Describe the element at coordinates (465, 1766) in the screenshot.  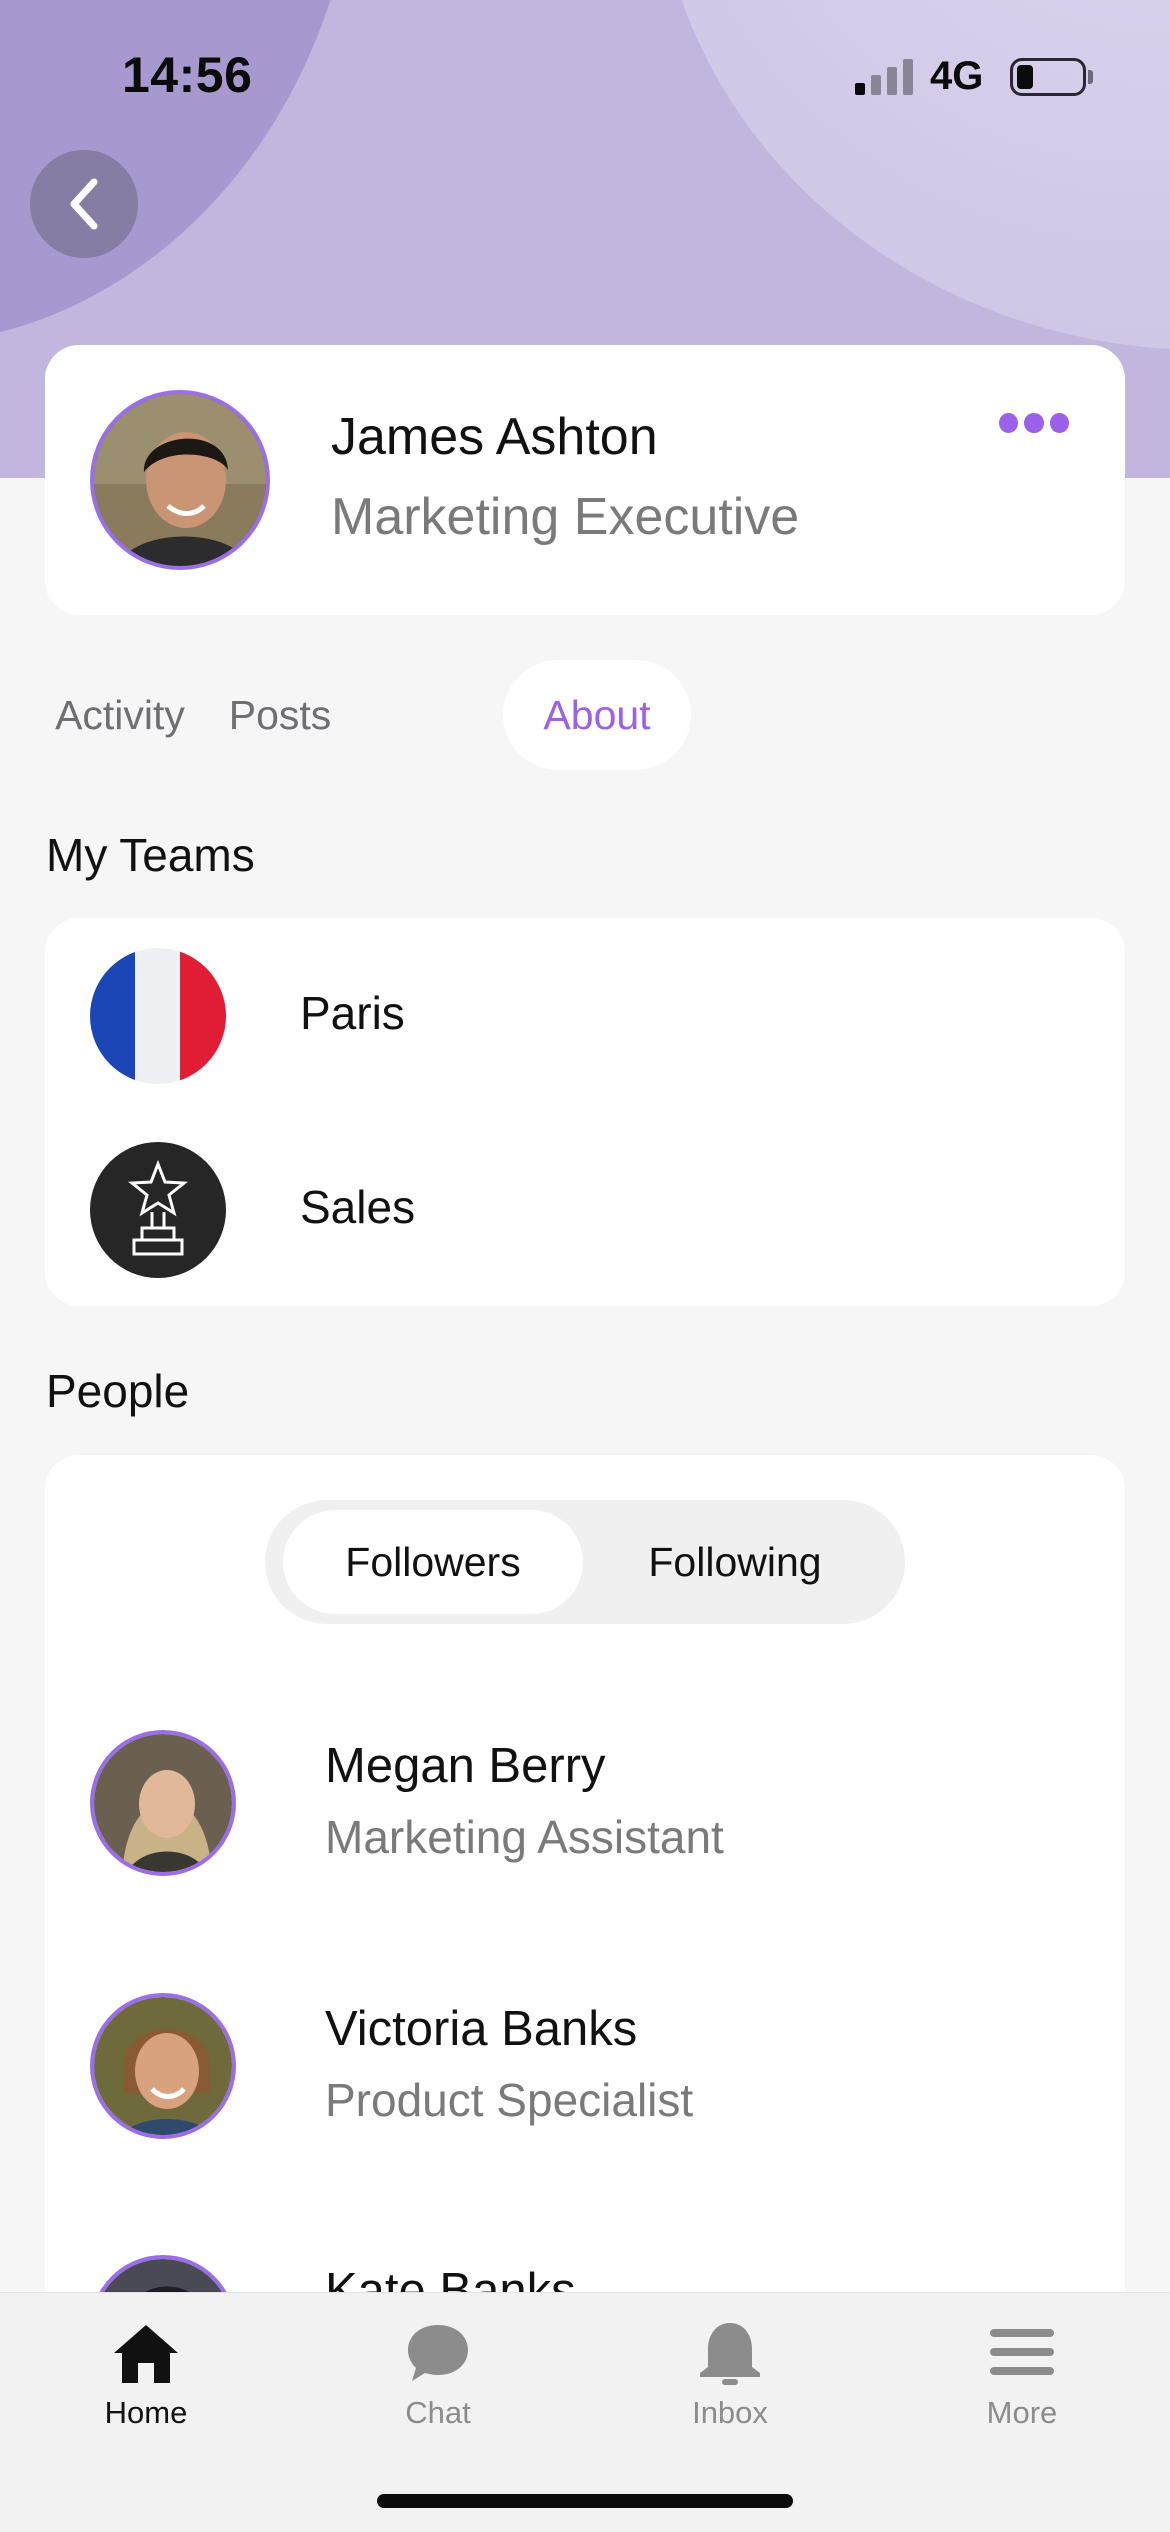
I see `person-name: Megan Berry` at that location.